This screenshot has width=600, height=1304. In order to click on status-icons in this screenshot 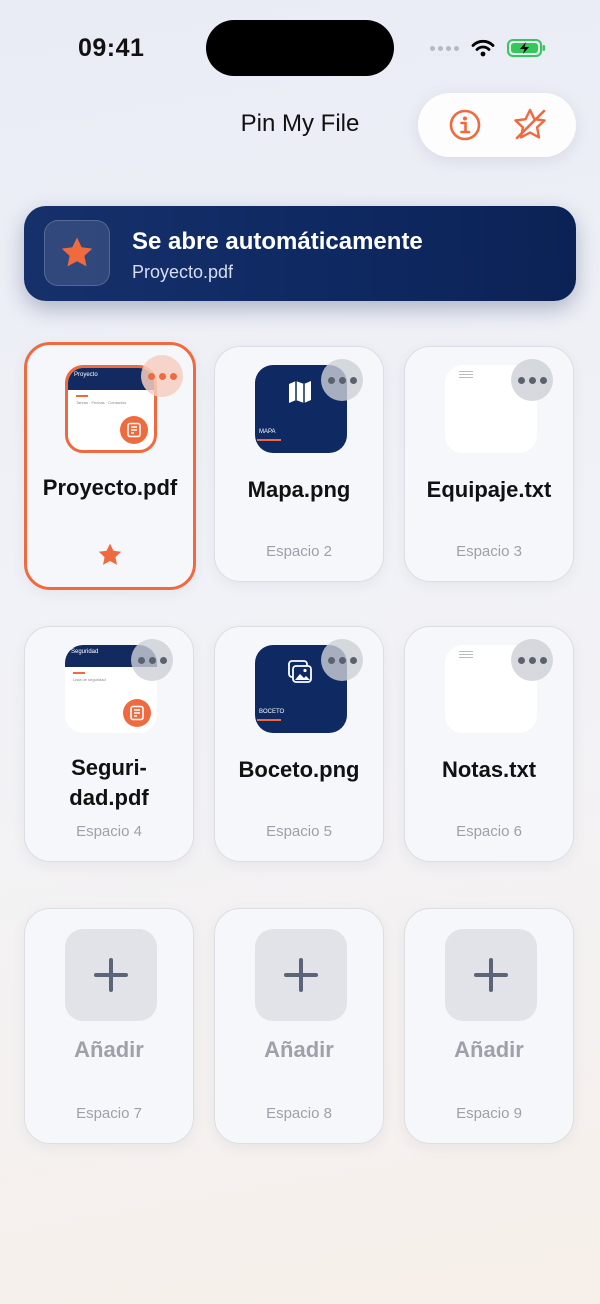, I will do `click(488, 48)`.